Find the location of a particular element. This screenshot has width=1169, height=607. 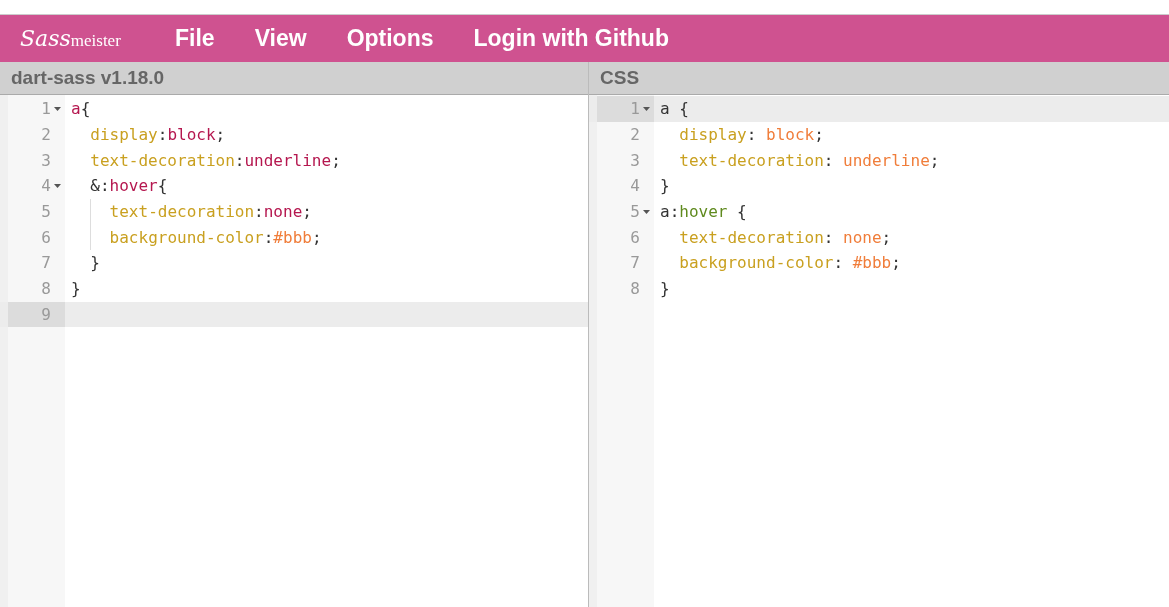

code-line: background-color: #bbb; is located at coordinates (790, 263).